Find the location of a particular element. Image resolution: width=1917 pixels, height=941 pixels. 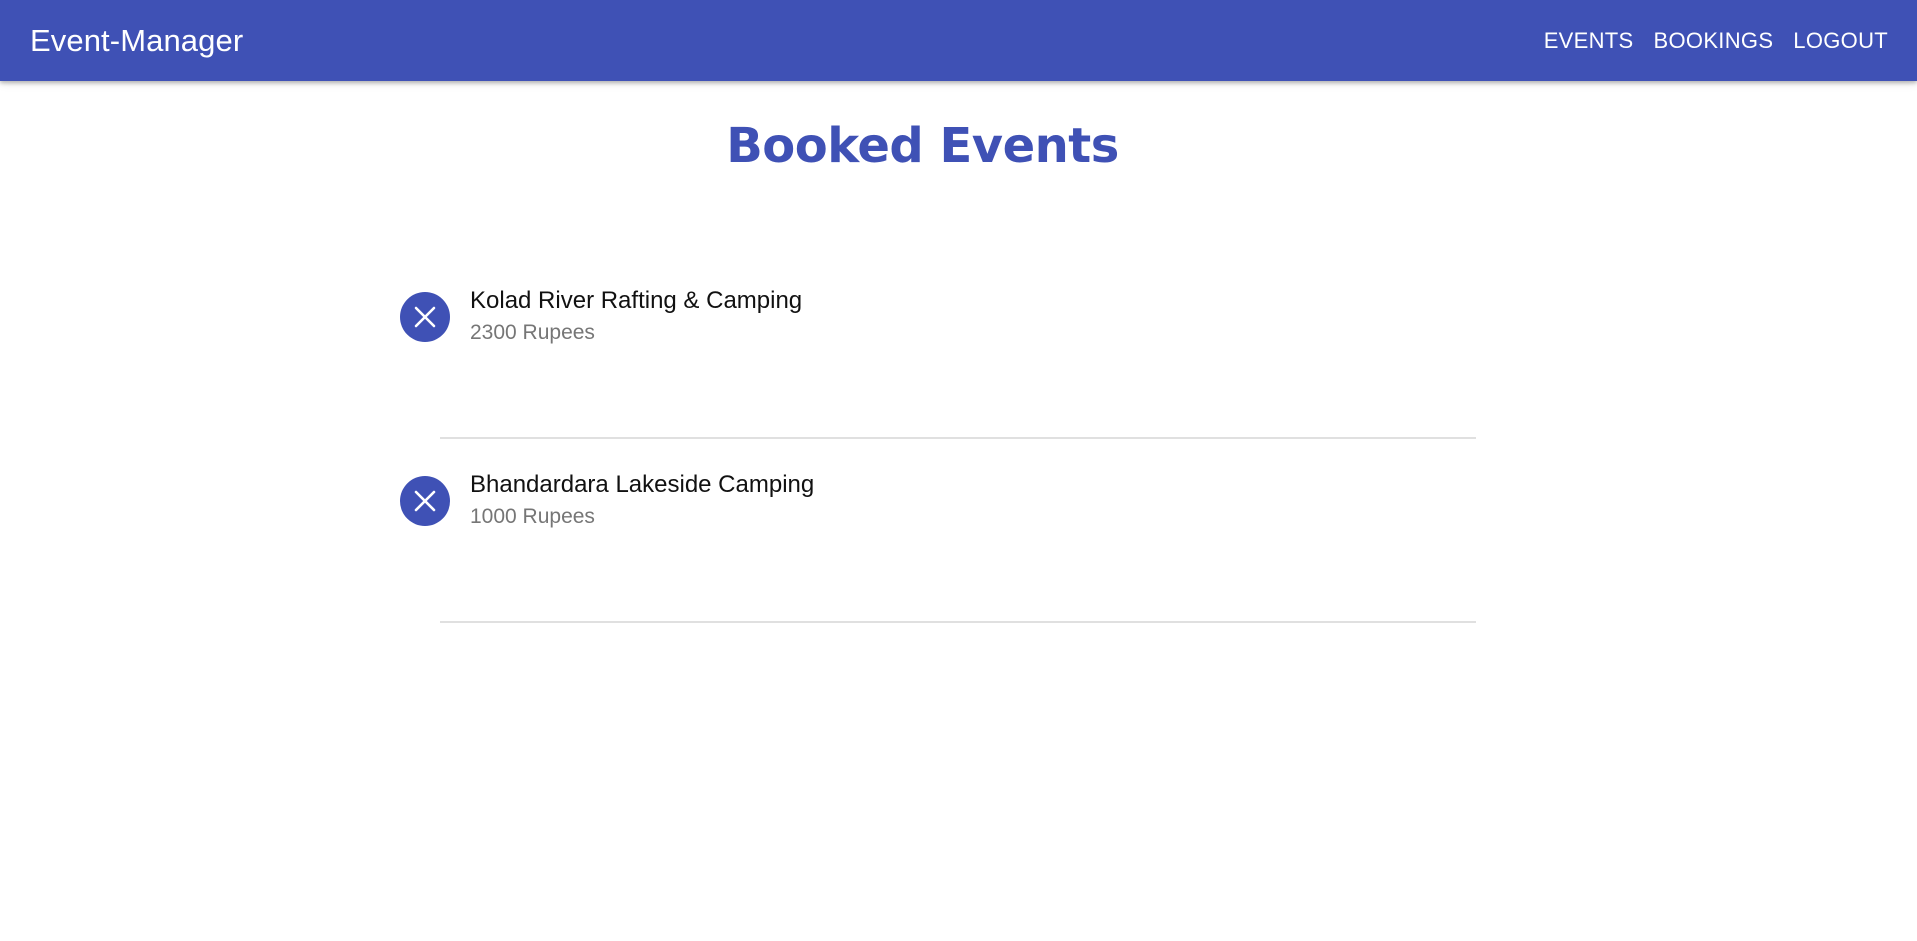

event-title: Kolad River Rafting & Camping is located at coordinates (636, 300).